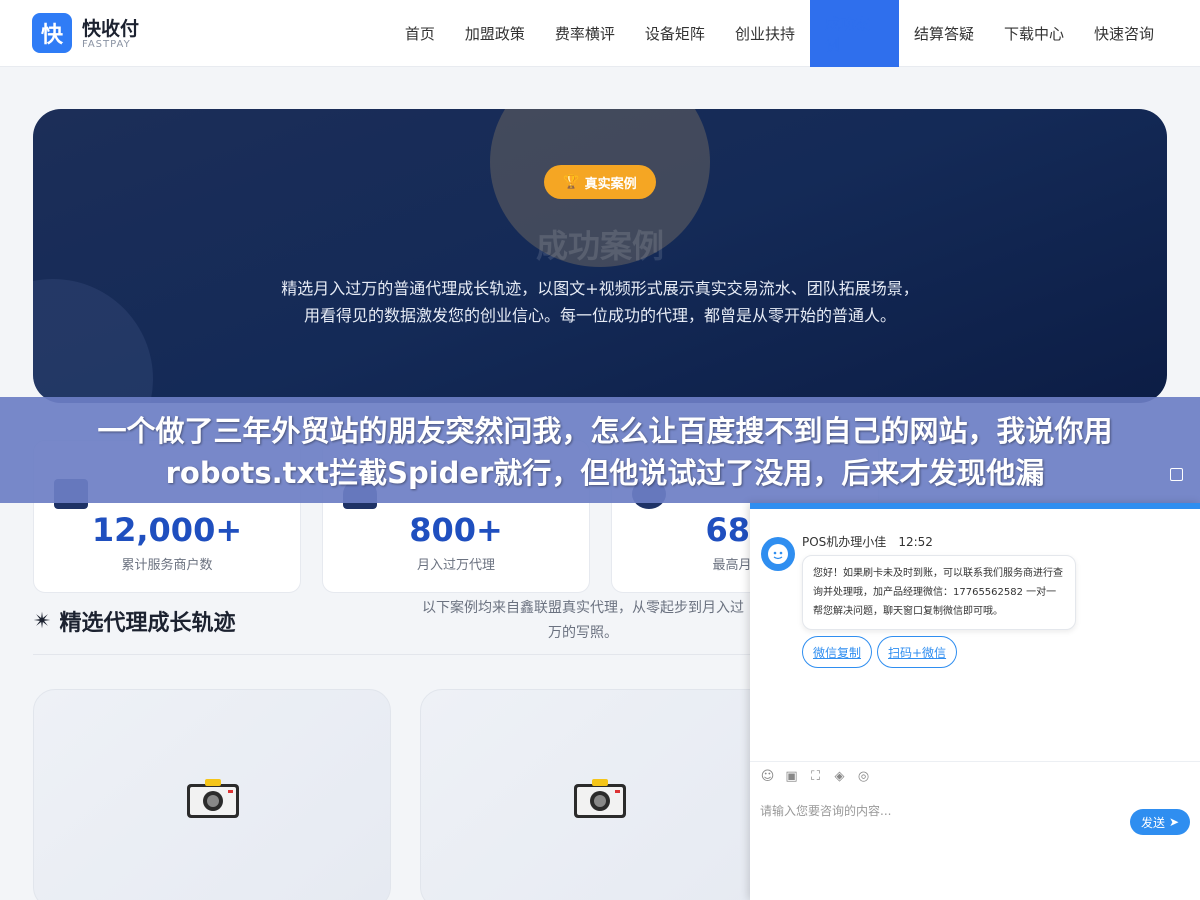  I want to click on nav-item-franchise: 加盟政策, so click(495, 33).